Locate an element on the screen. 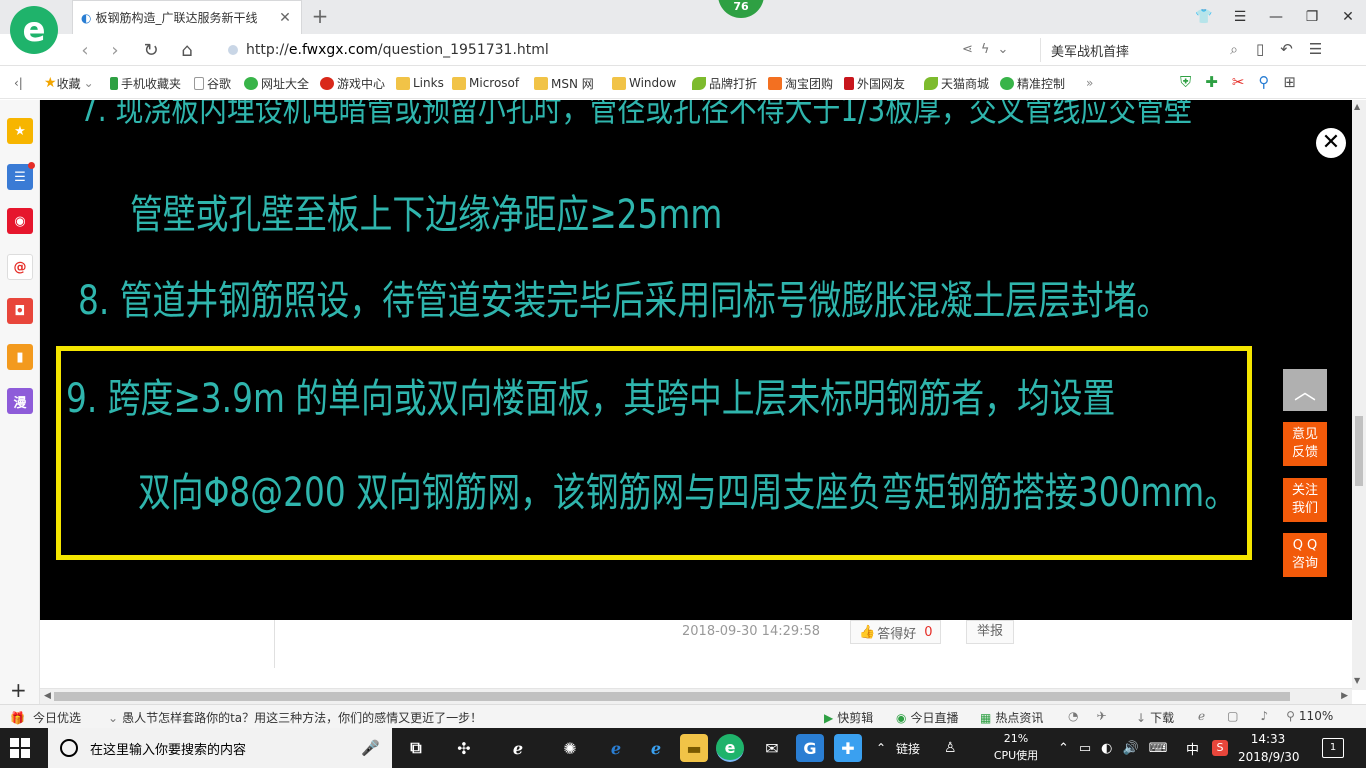 The height and width of the screenshot is (768, 1366). tray-link-label: 链接 is located at coordinates (908, 748).